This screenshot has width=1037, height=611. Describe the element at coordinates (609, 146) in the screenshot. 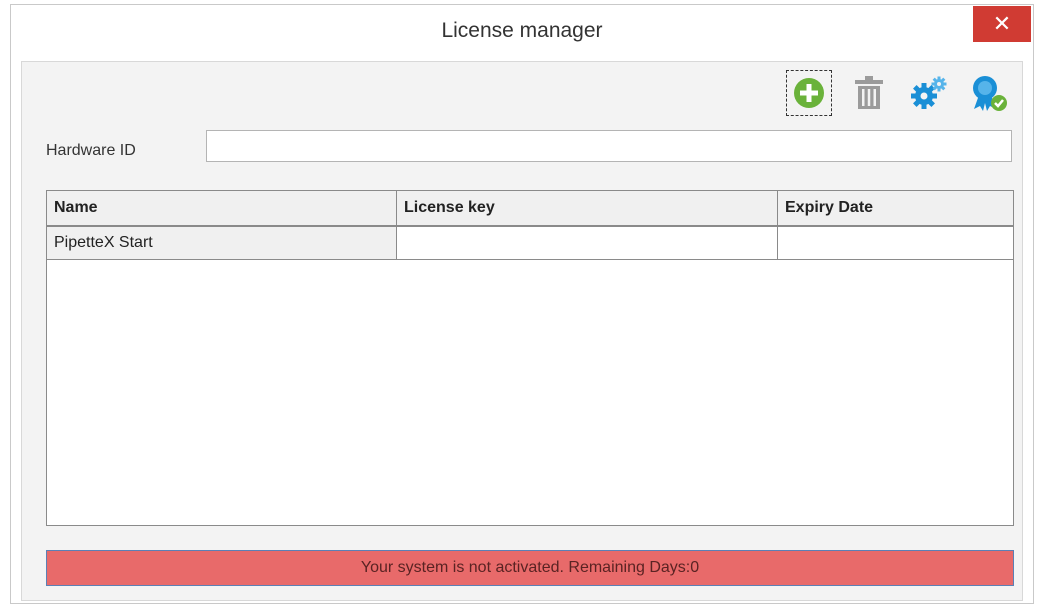

I see `hardware-id-input` at that location.